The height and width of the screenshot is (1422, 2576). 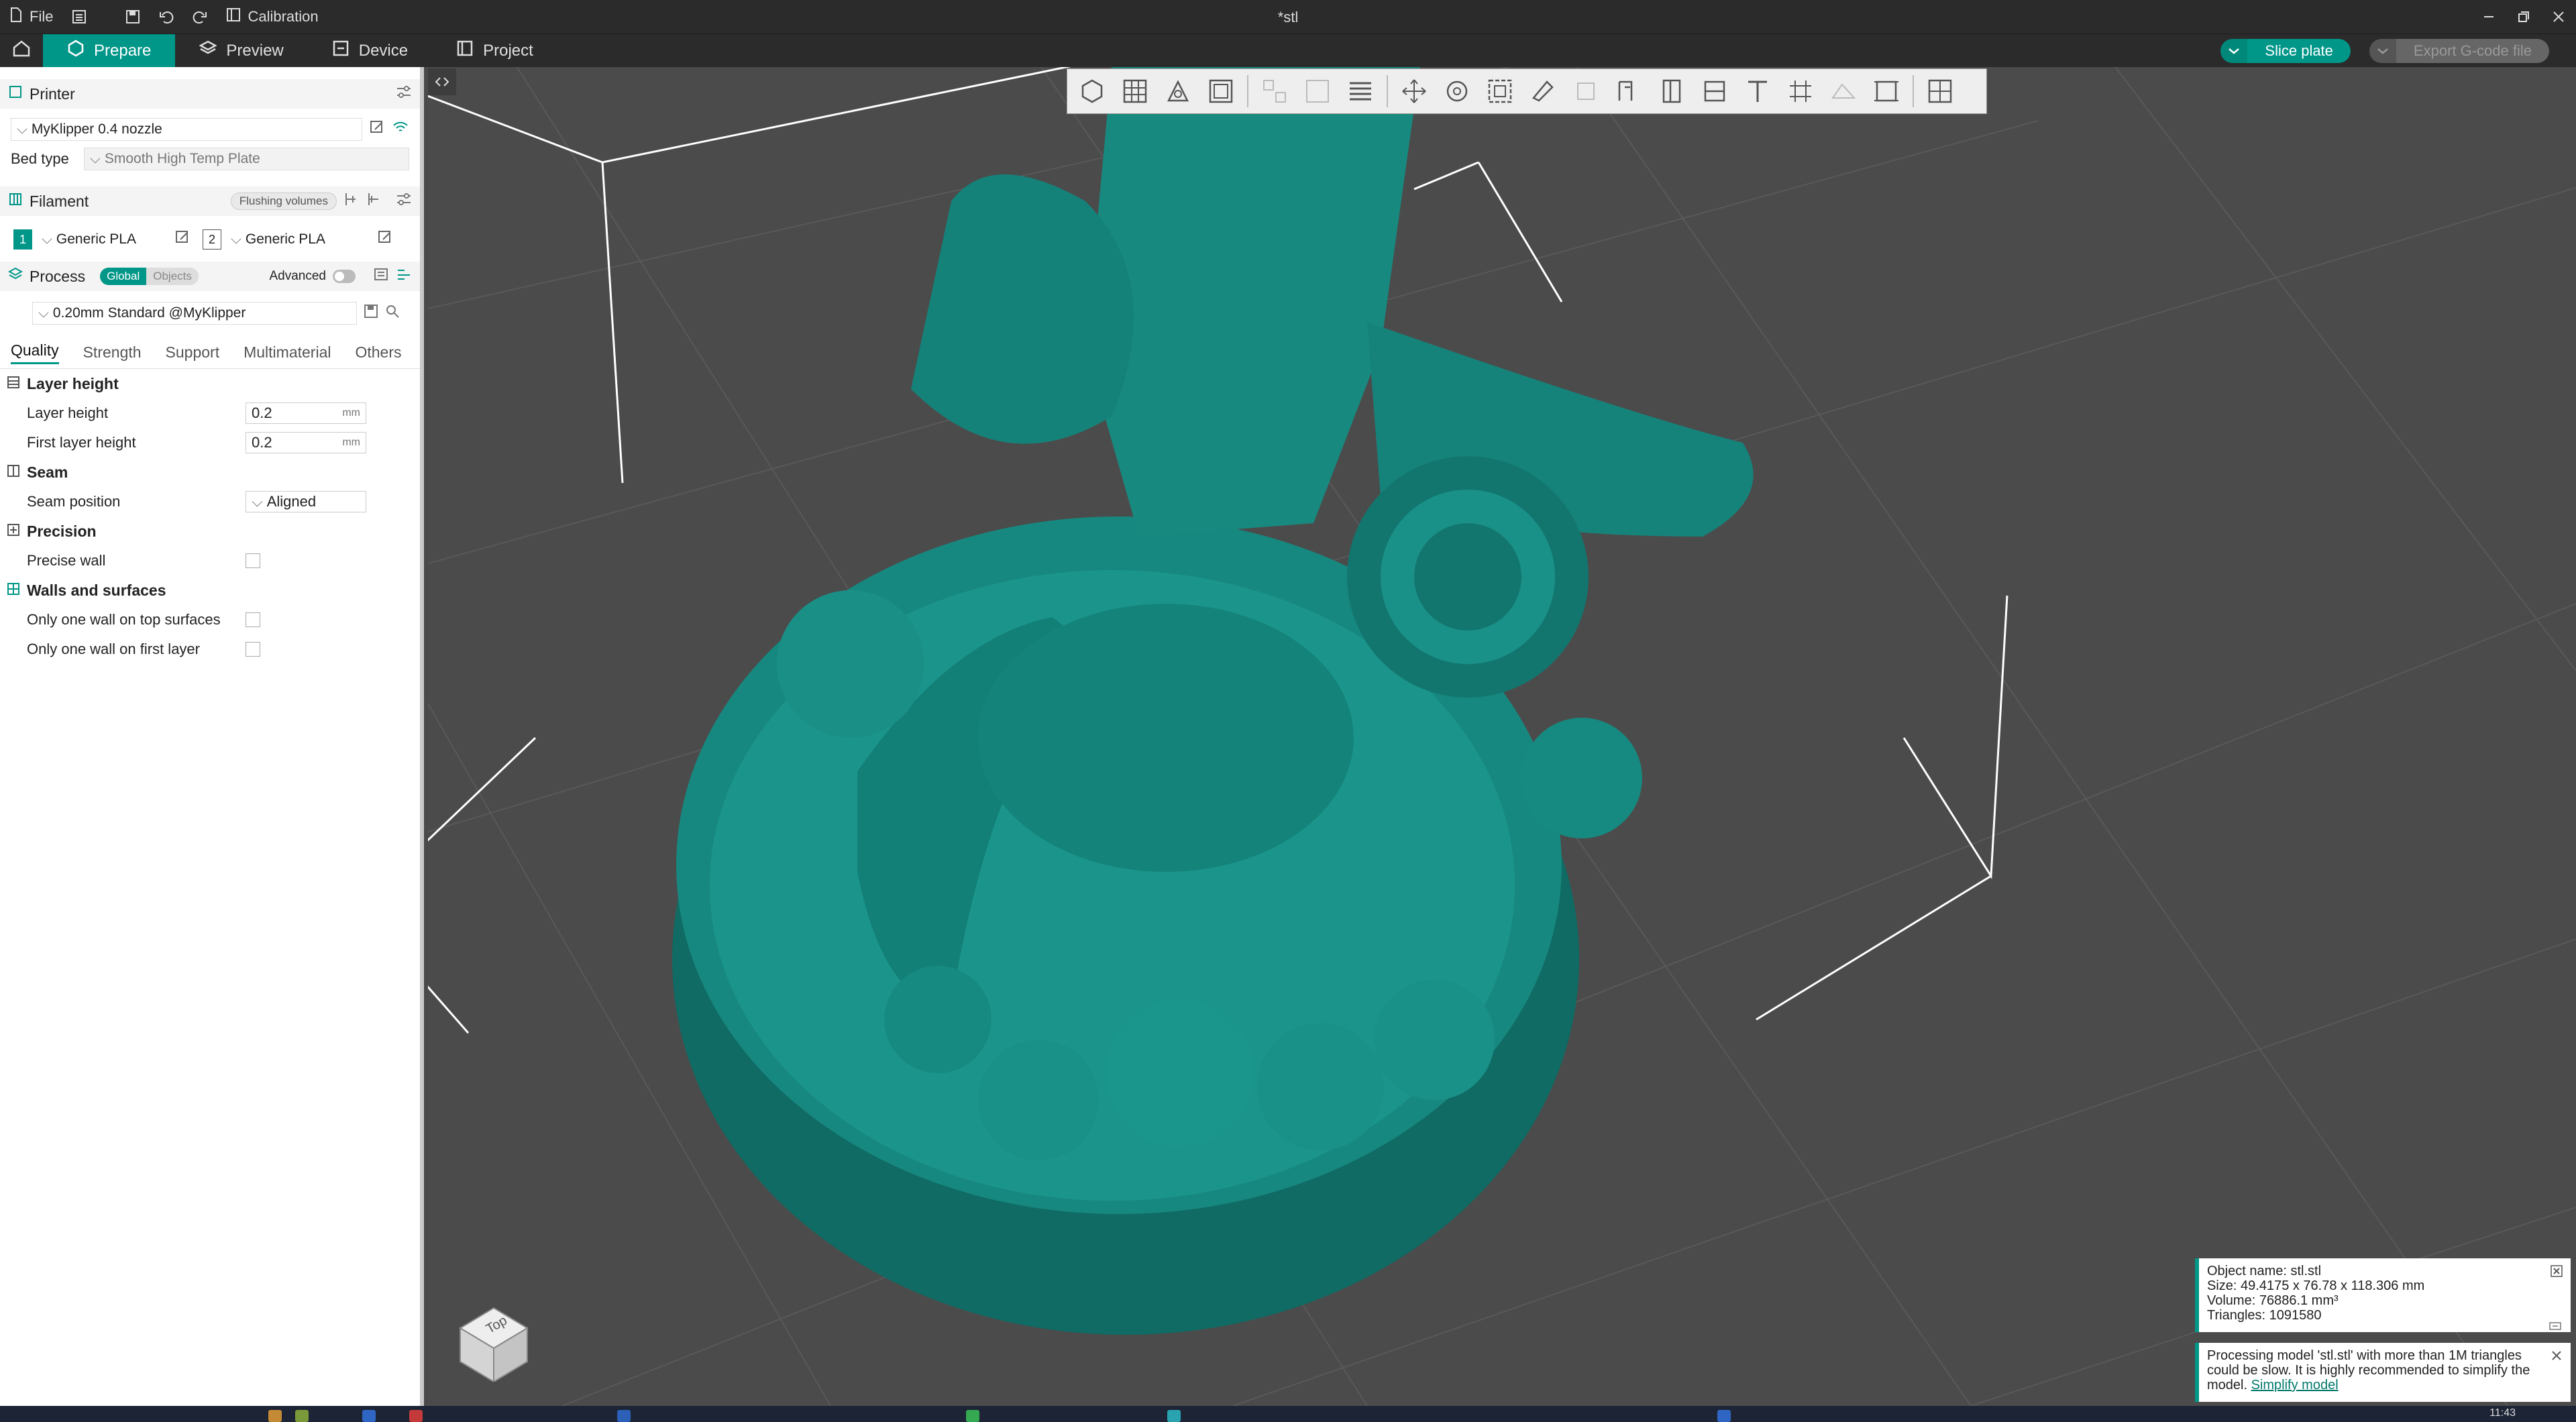 I want to click on filament-slot-2-select: ⌵ Generic PLA, so click(x=299, y=239).